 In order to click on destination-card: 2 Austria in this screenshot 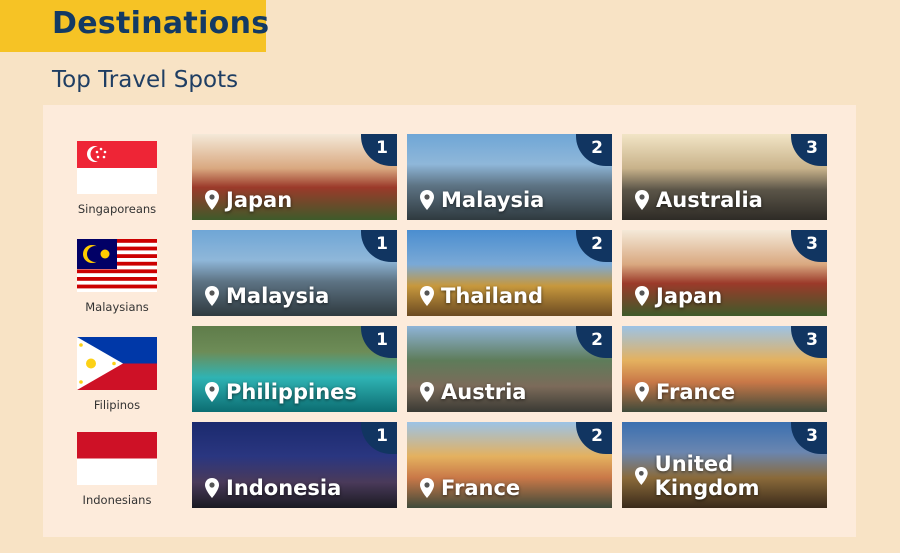, I will do `click(509, 369)`.